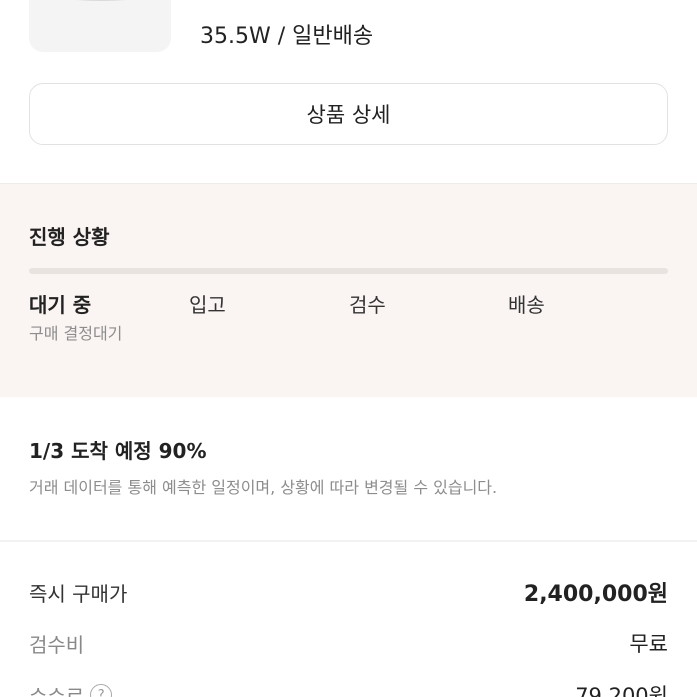 The image size is (697, 697). I want to click on price-value: 무료, so click(648, 644).